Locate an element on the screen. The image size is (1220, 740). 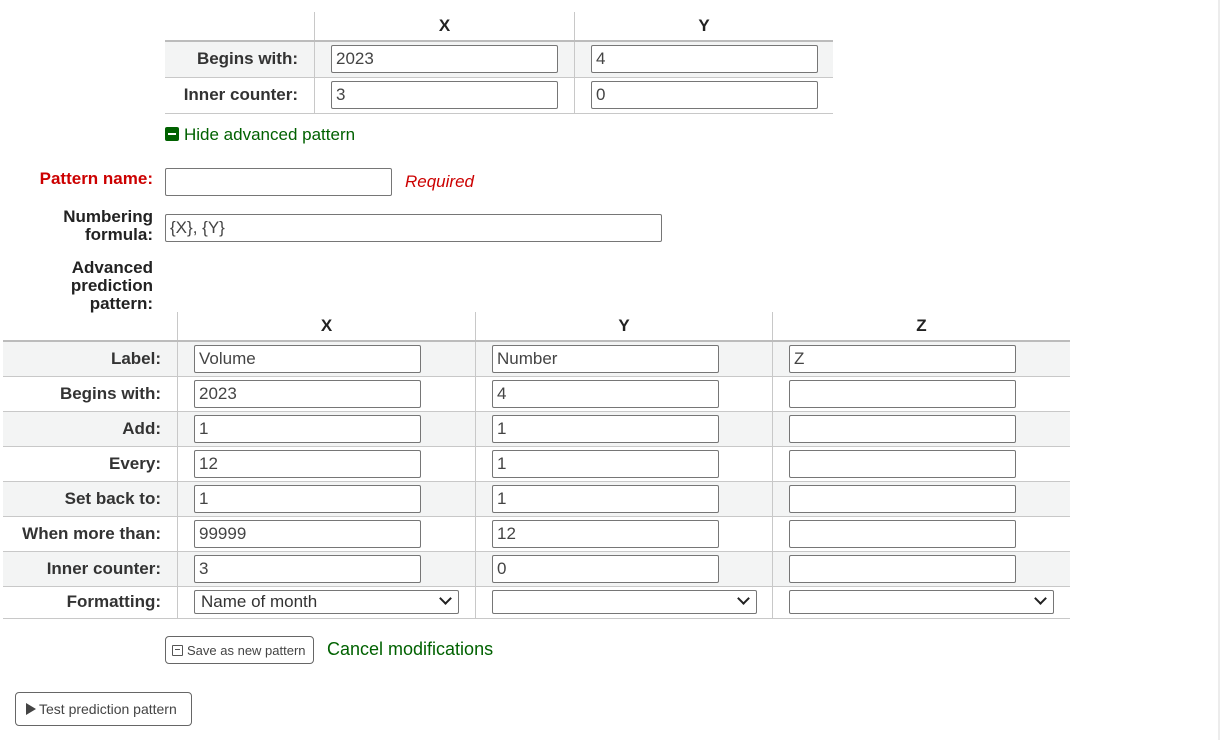
table-row: Set back to: is located at coordinates (536, 498).